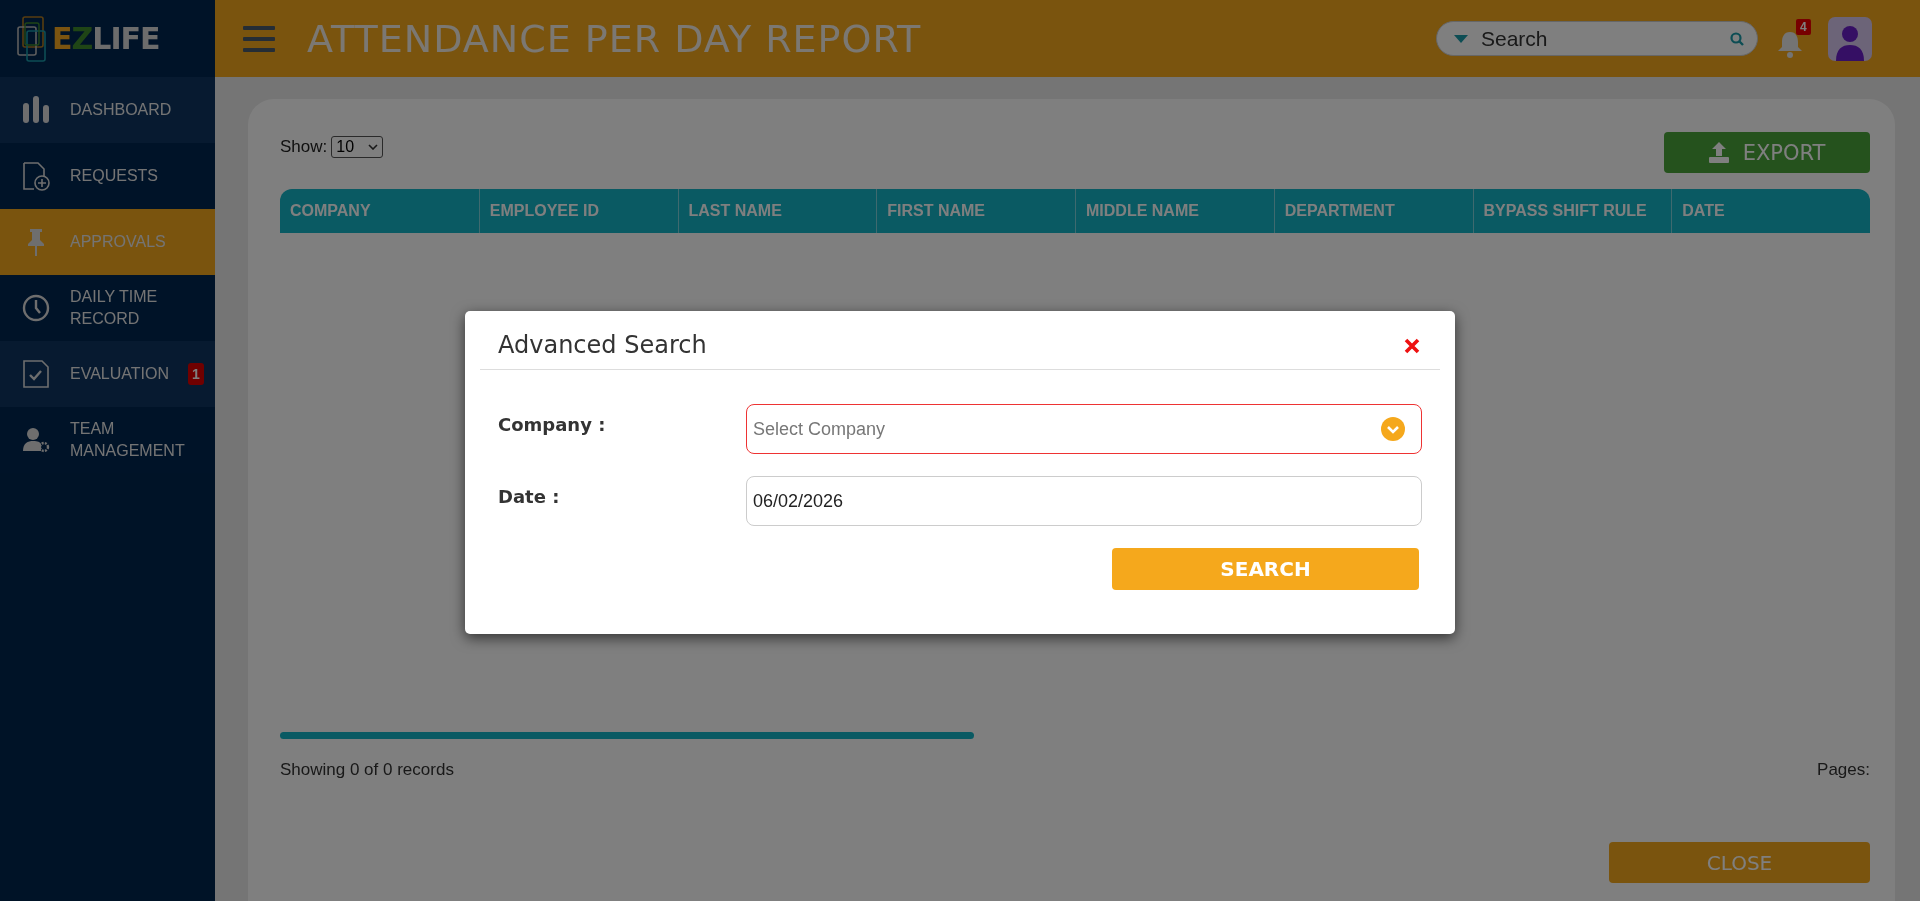  What do you see at coordinates (107, 110) in the screenshot?
I see `sidebar-item: DASHBOARD` at bounding box center [107, 110].